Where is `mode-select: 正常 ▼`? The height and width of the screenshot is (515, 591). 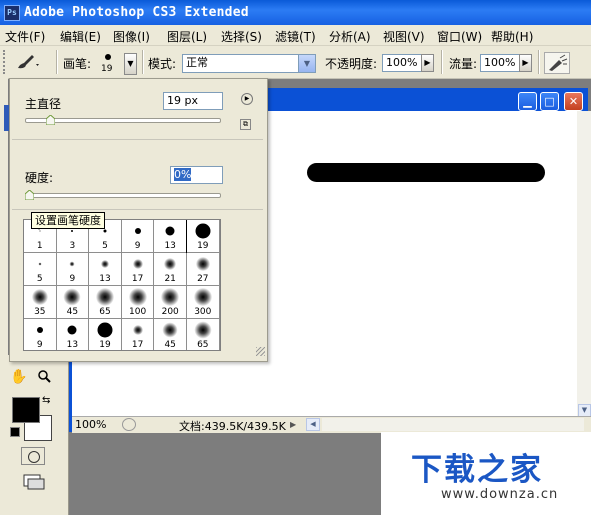
mode-select: 正常 ▼ is located at coordinates (249, 63).